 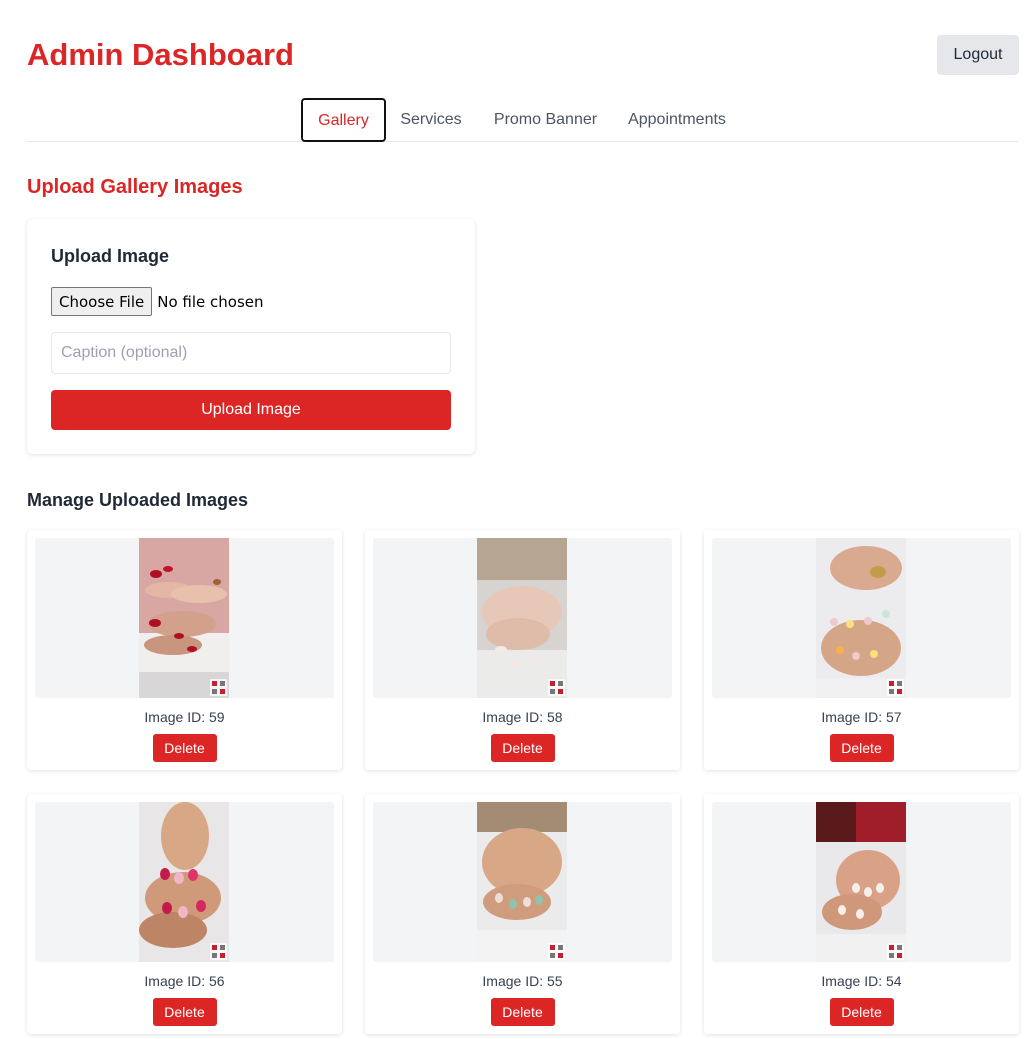 What do you see at coordinates (160, 54) in the screenshot?
I see `page-title: Admin Dashboard` at bounding box center [160, 54].